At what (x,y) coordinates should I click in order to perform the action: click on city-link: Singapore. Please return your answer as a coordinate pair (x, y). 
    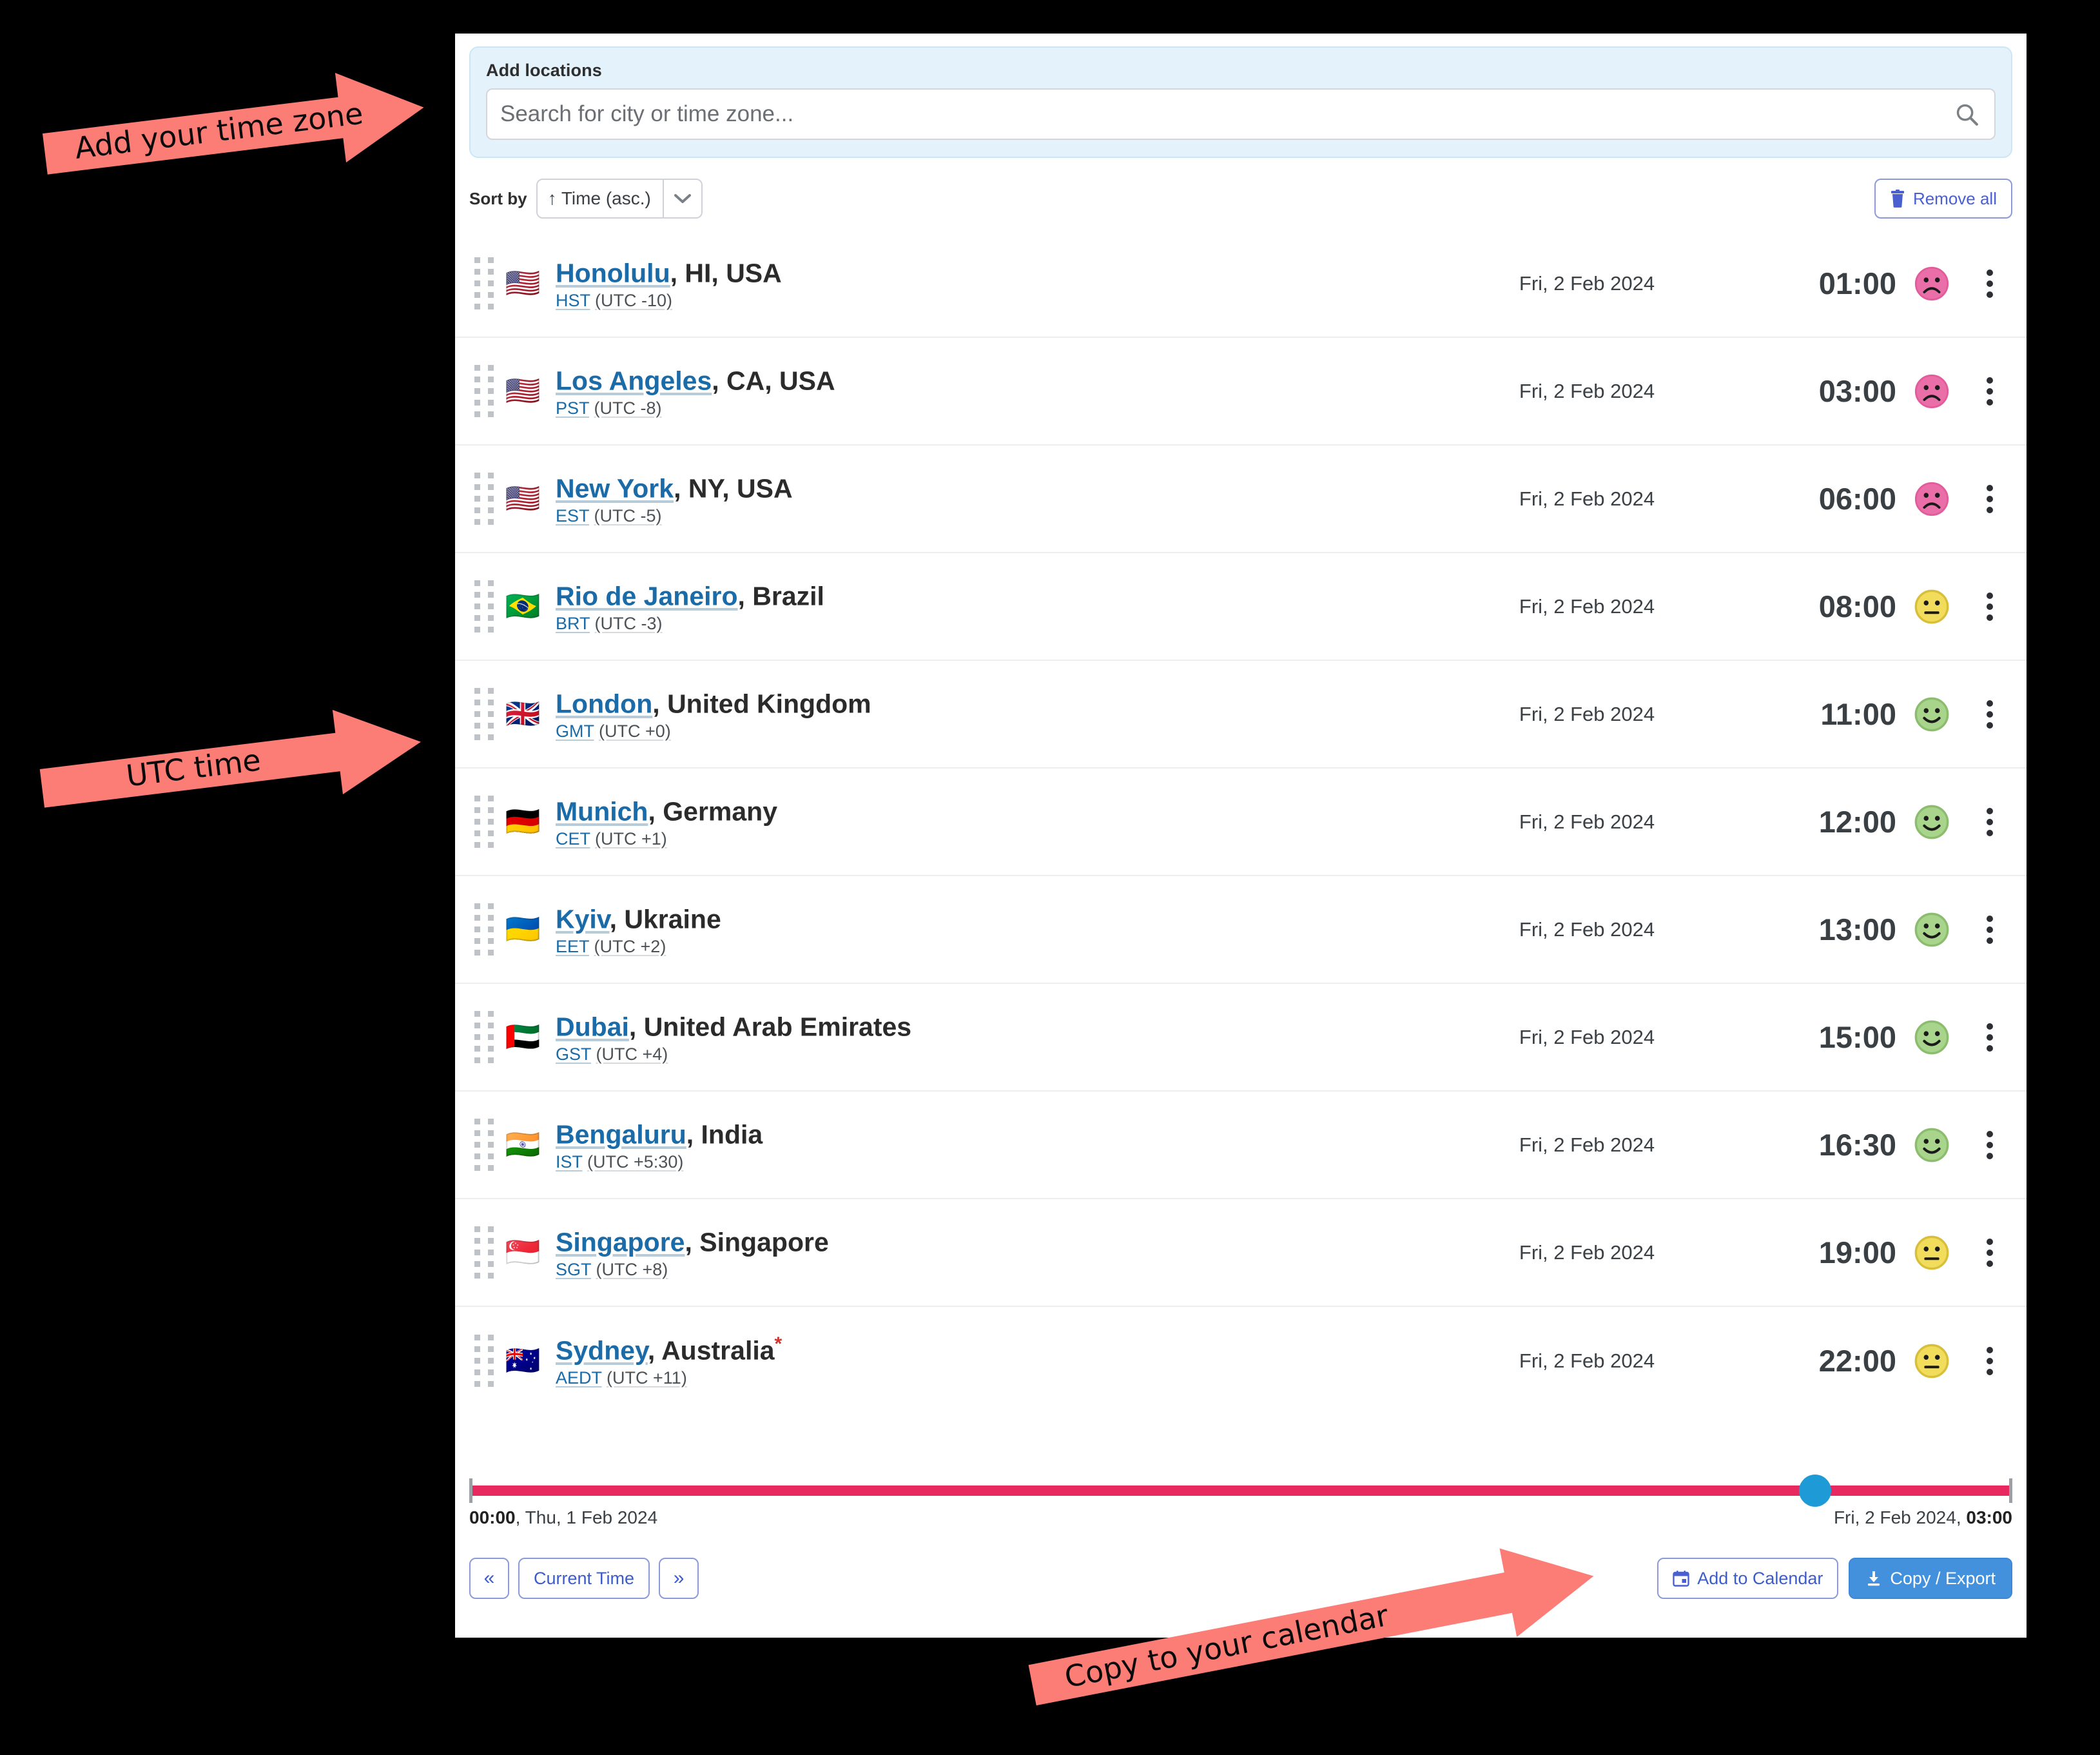
    Looking at the image, I should click on (620, 1242).